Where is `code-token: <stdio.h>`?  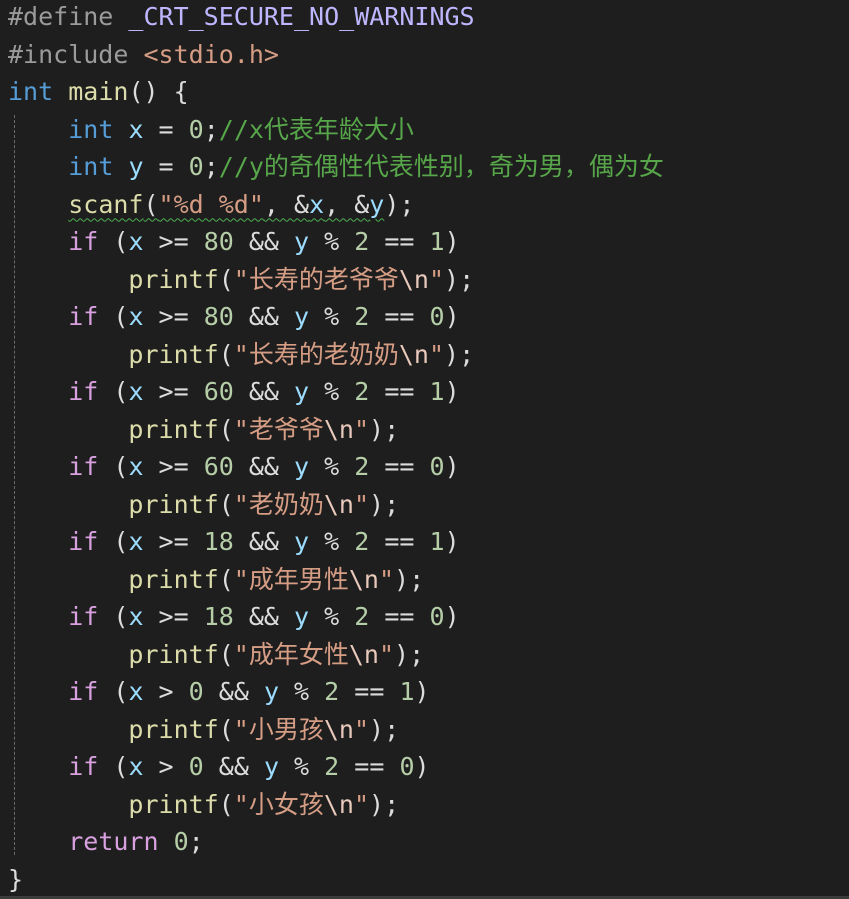
code-token: <stdio.h> is located at coordinates (211, 54).